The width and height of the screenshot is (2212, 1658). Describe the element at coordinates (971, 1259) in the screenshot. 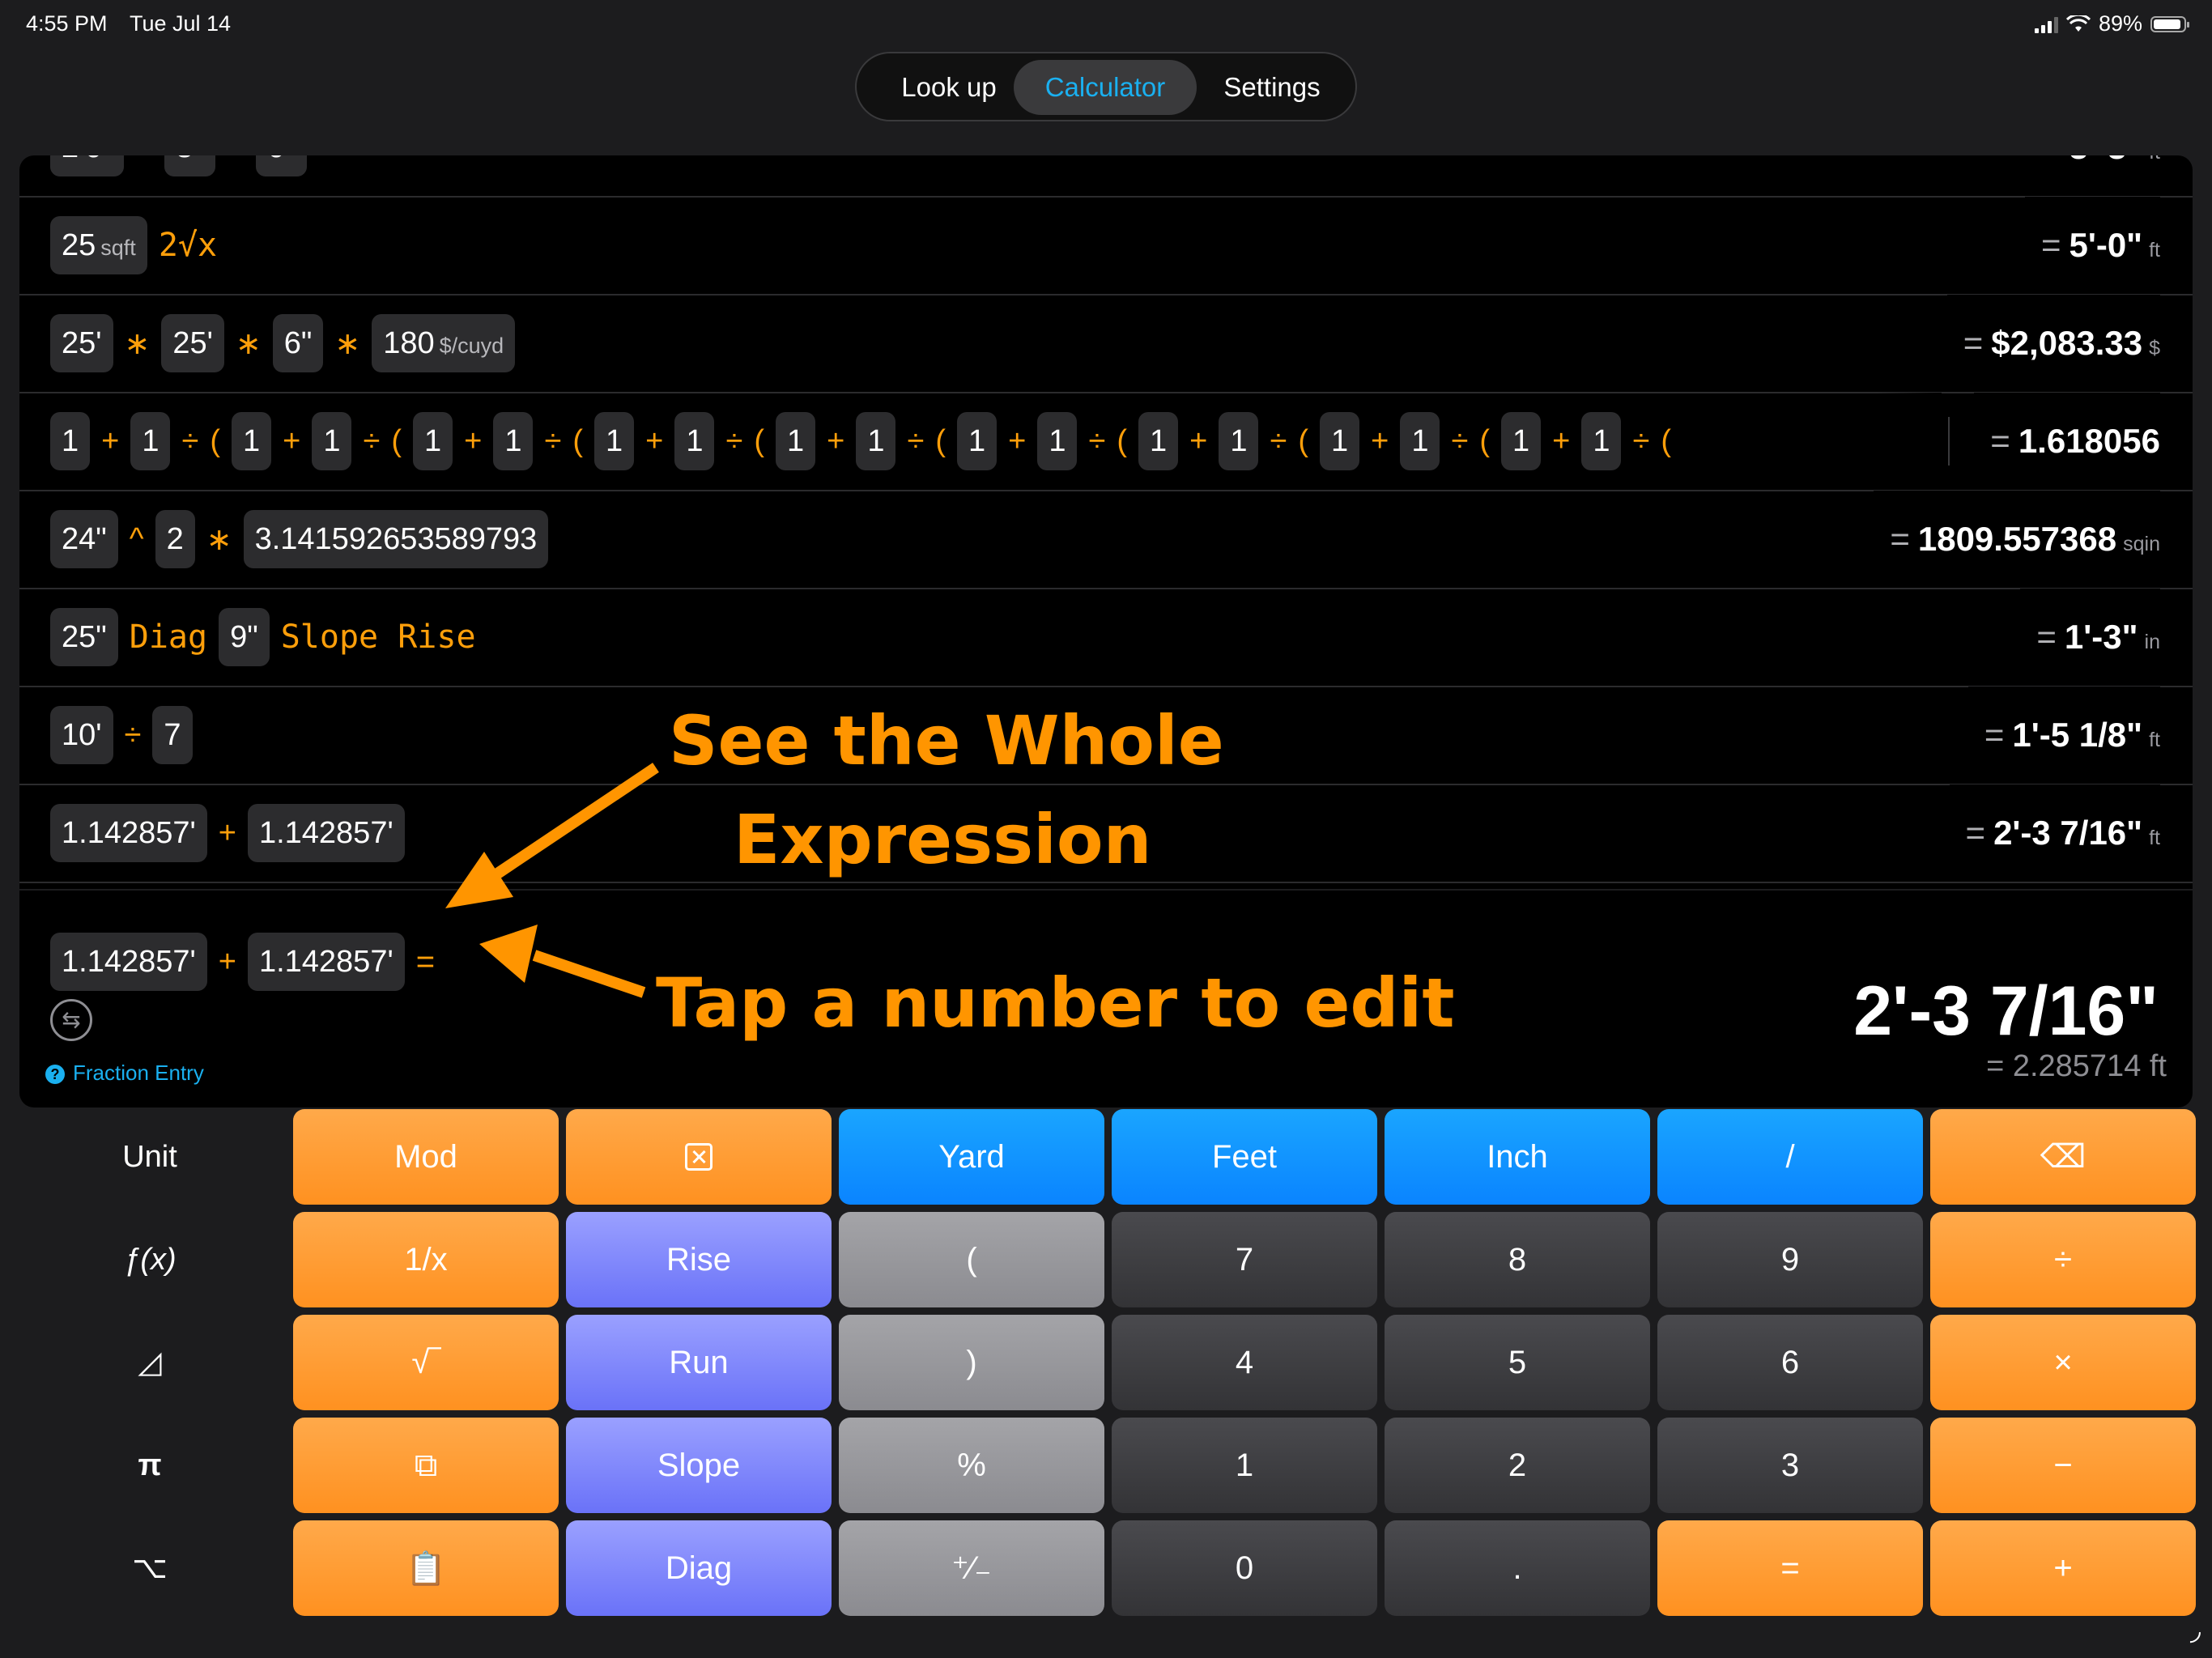

I see `open-paren-key: (` at that location.